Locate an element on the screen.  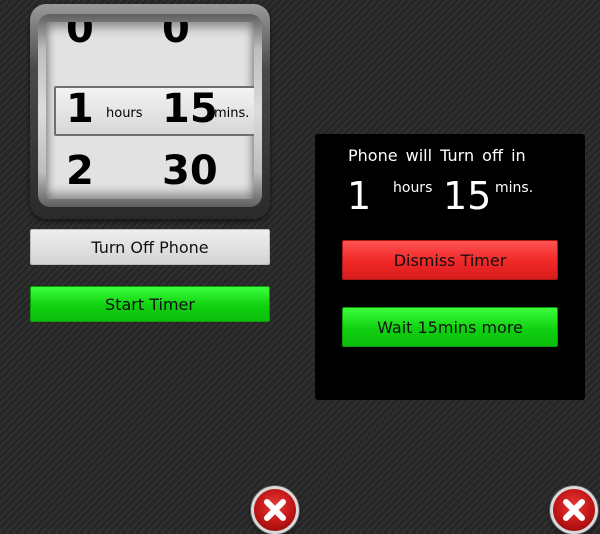
dismiss-timer-button: Dismiss Timer is located at coordinates (450, 260).